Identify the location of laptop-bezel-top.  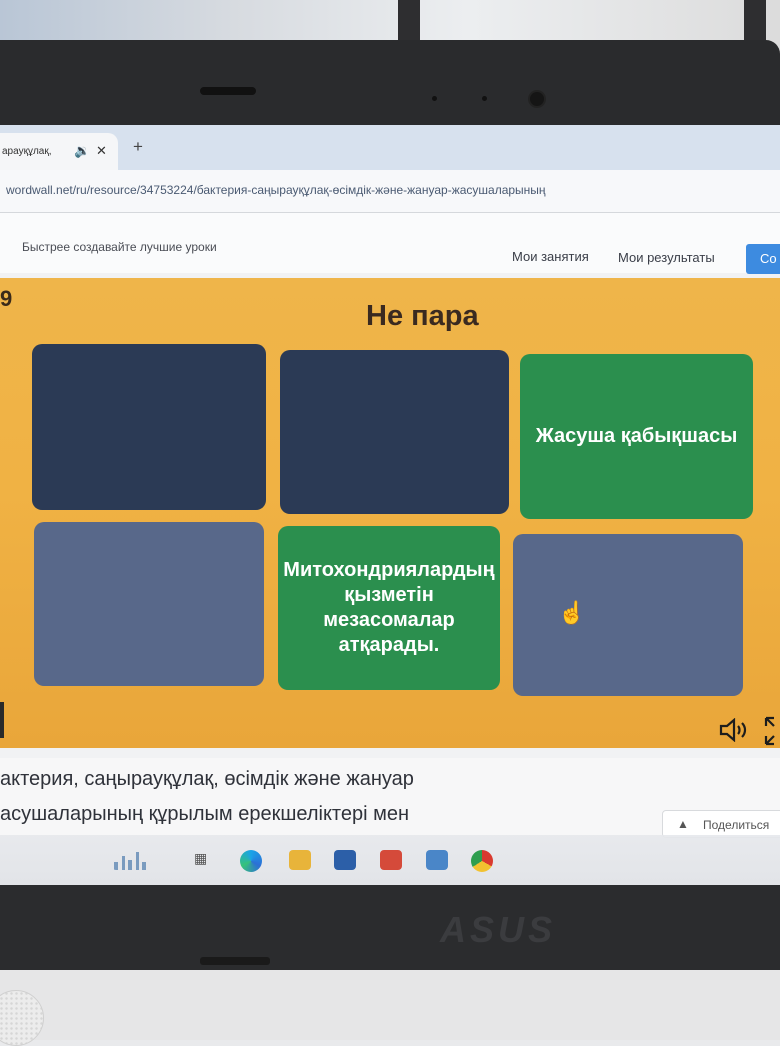
(390, 87).